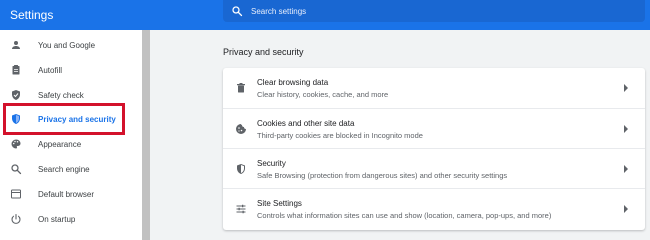 This screenshot has width=650, height=240. Describe the element at coordinates (441, 11) in the screenshot. I see `search-input` at that location.